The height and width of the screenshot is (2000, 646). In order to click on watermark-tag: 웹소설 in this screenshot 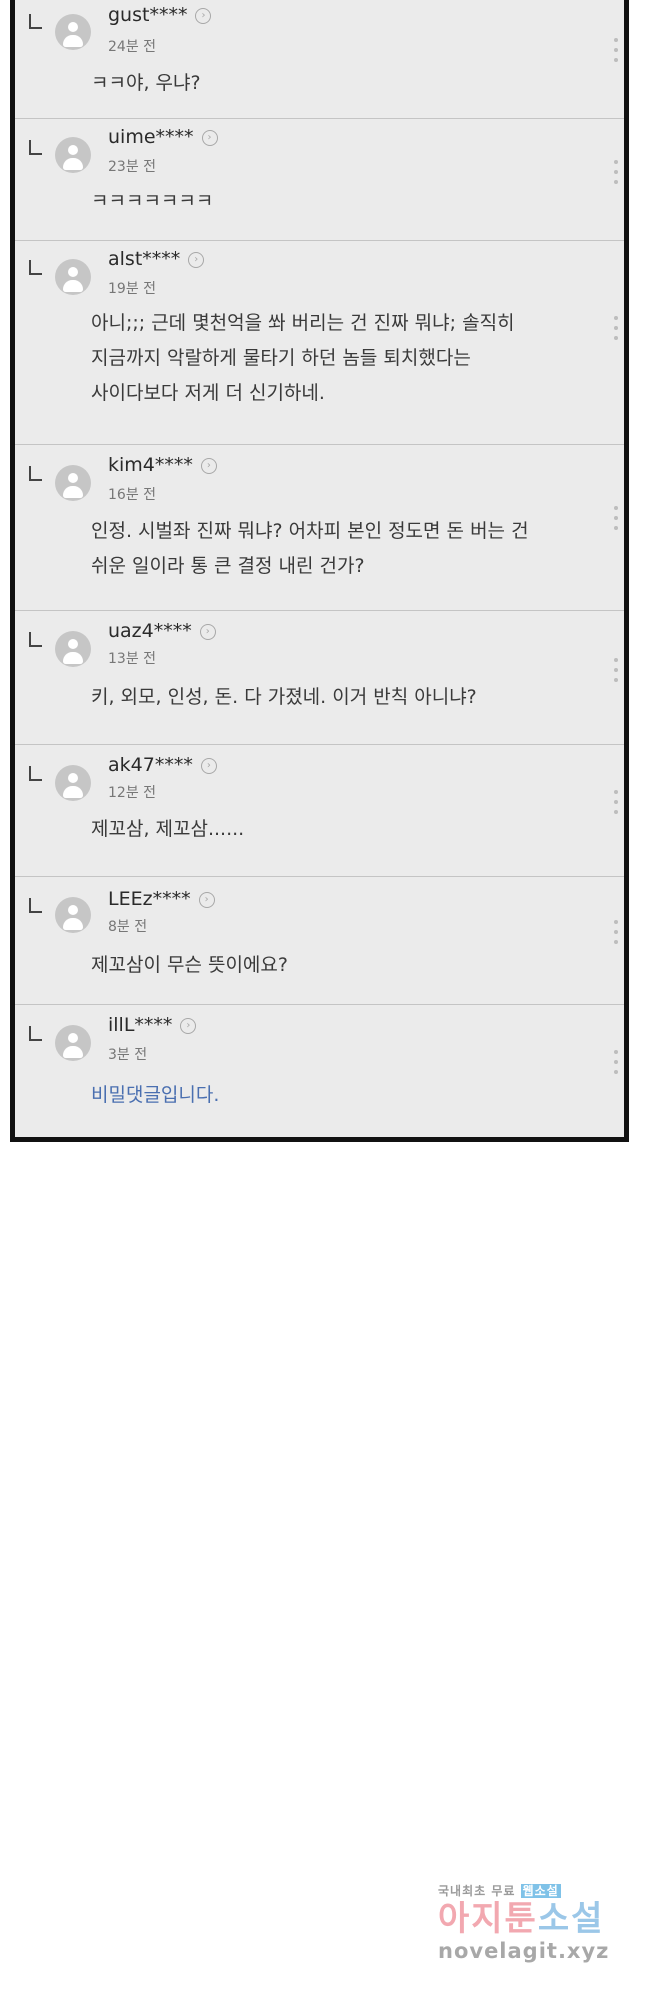, I will do `click(540, 1891)`.